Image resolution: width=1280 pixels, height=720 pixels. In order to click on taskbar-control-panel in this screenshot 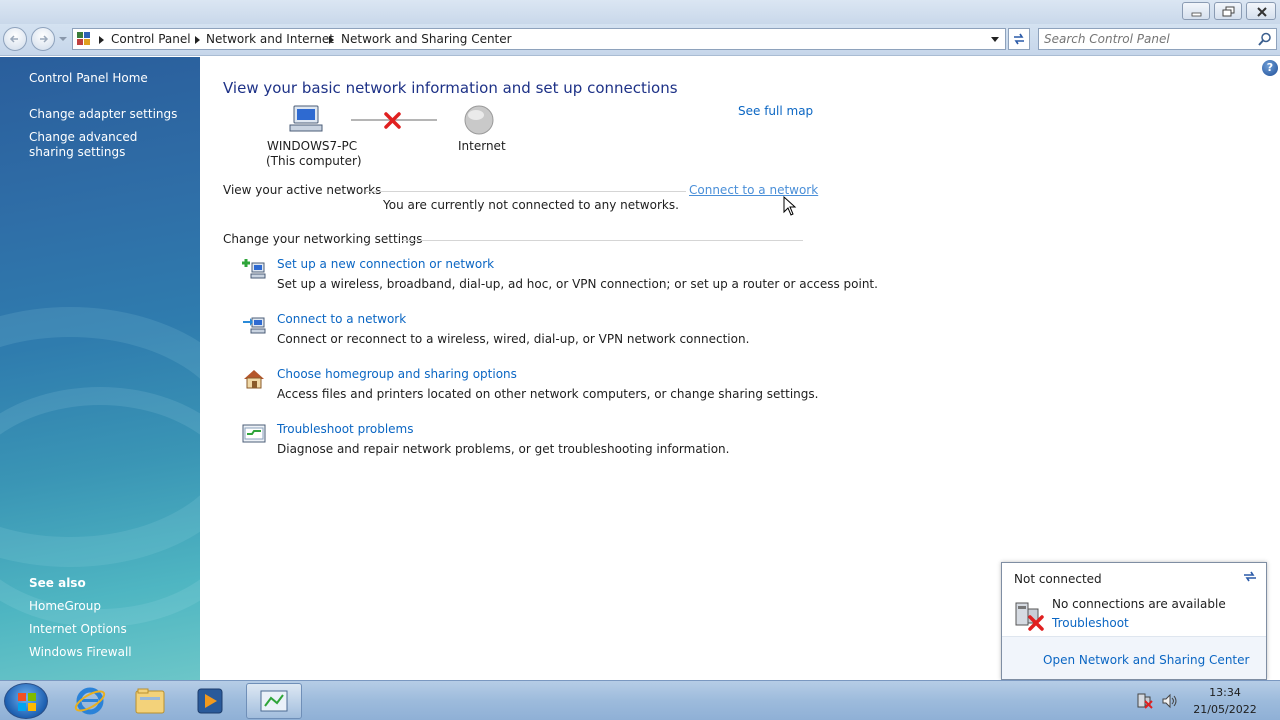, I will do `click(274, 701)`.